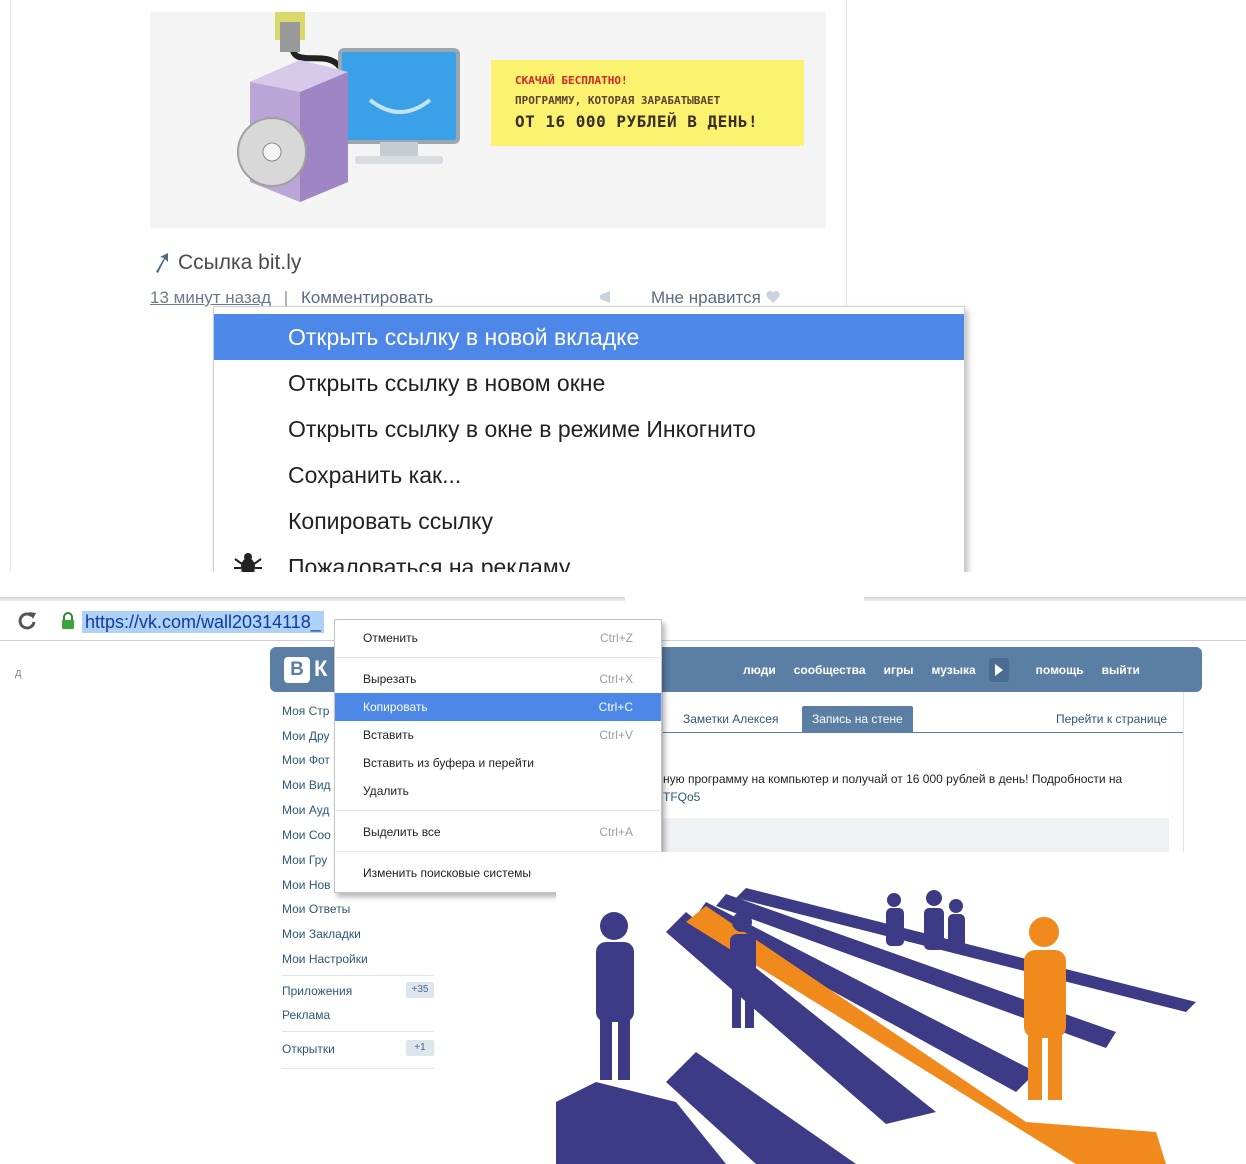 The height and width of the screenshot is (1164, 1246). I want to click on megaphone-icon, so click(605, 297).